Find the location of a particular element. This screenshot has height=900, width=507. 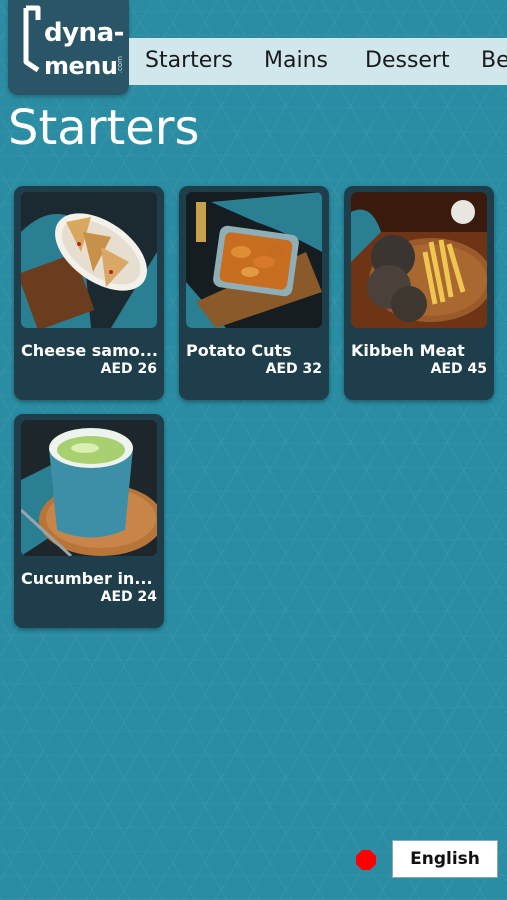

potato-cuts-photo is located at coordinates (254, 260).